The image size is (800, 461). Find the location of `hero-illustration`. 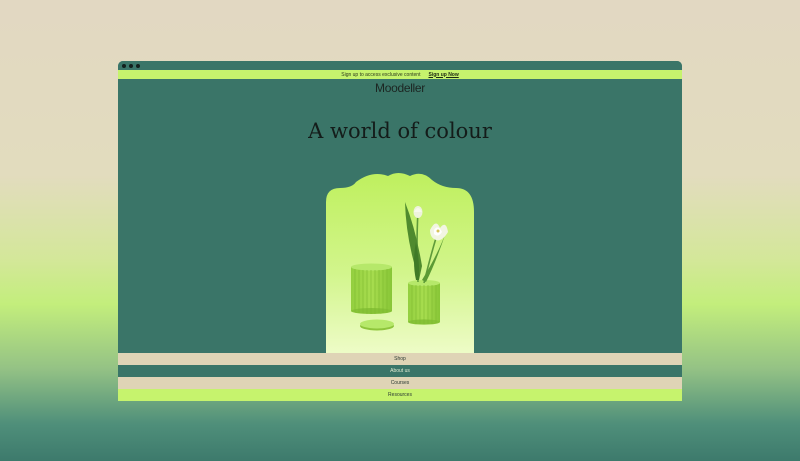

hero-illustration is located at coordinates (400, 264).